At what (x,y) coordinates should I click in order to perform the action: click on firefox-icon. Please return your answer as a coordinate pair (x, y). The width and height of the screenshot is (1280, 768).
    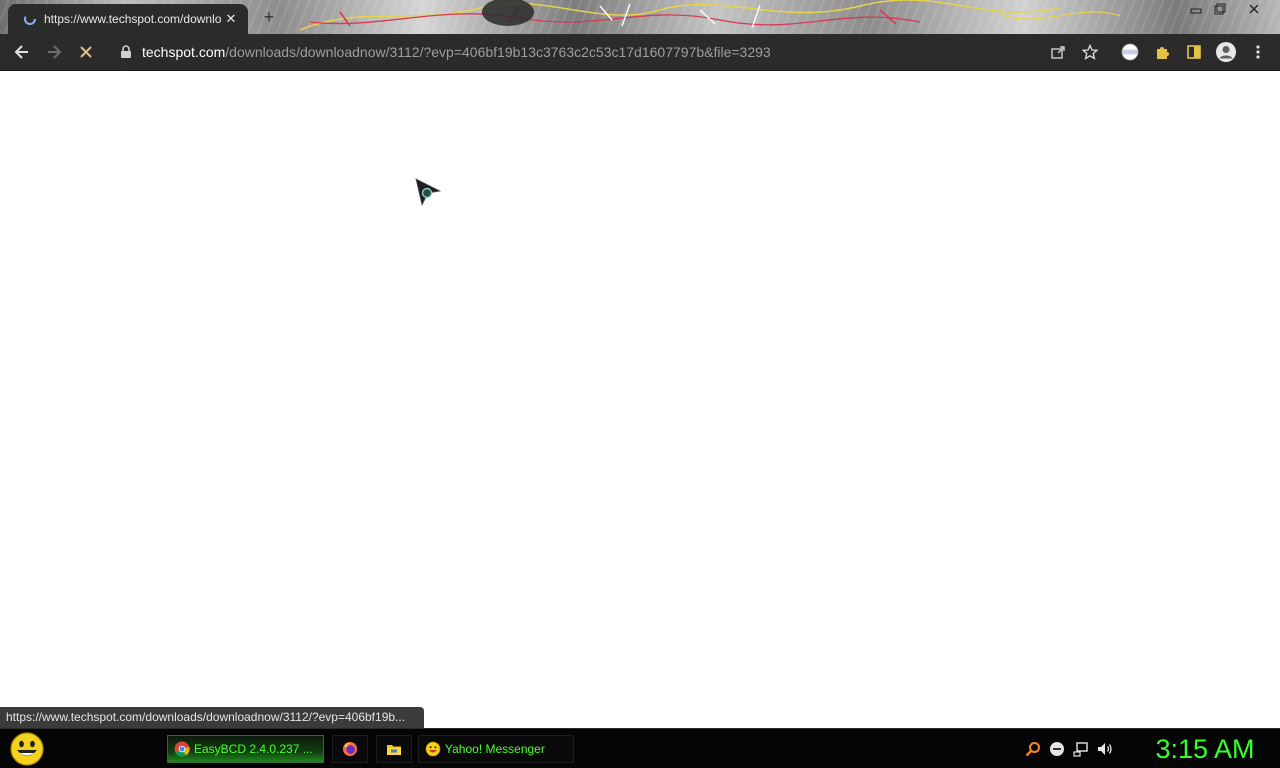
    Looking at the image, I should click on (350, 749).